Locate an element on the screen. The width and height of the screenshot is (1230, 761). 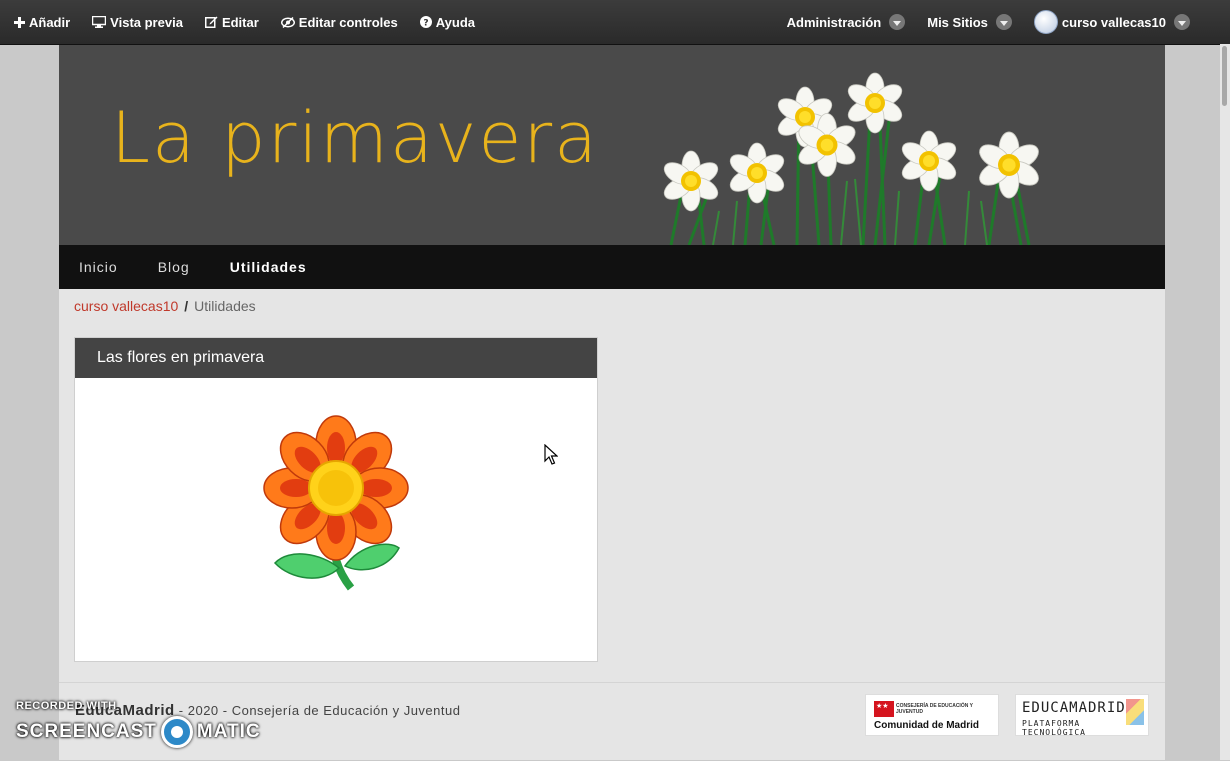
main-navigation: Inicio Blog Utilidades is located at coordinates (612, 267).